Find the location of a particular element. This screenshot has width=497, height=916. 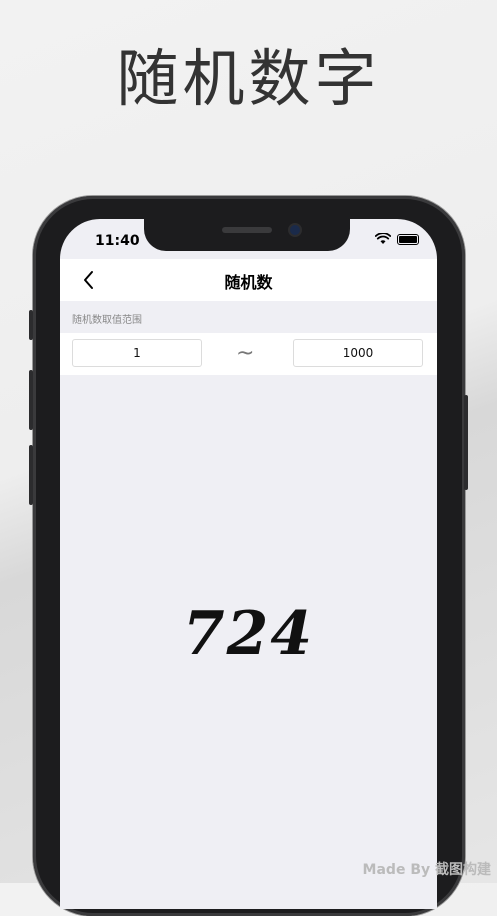

range-row: 1 ~ 1000 is located at coordinates (248, 354).